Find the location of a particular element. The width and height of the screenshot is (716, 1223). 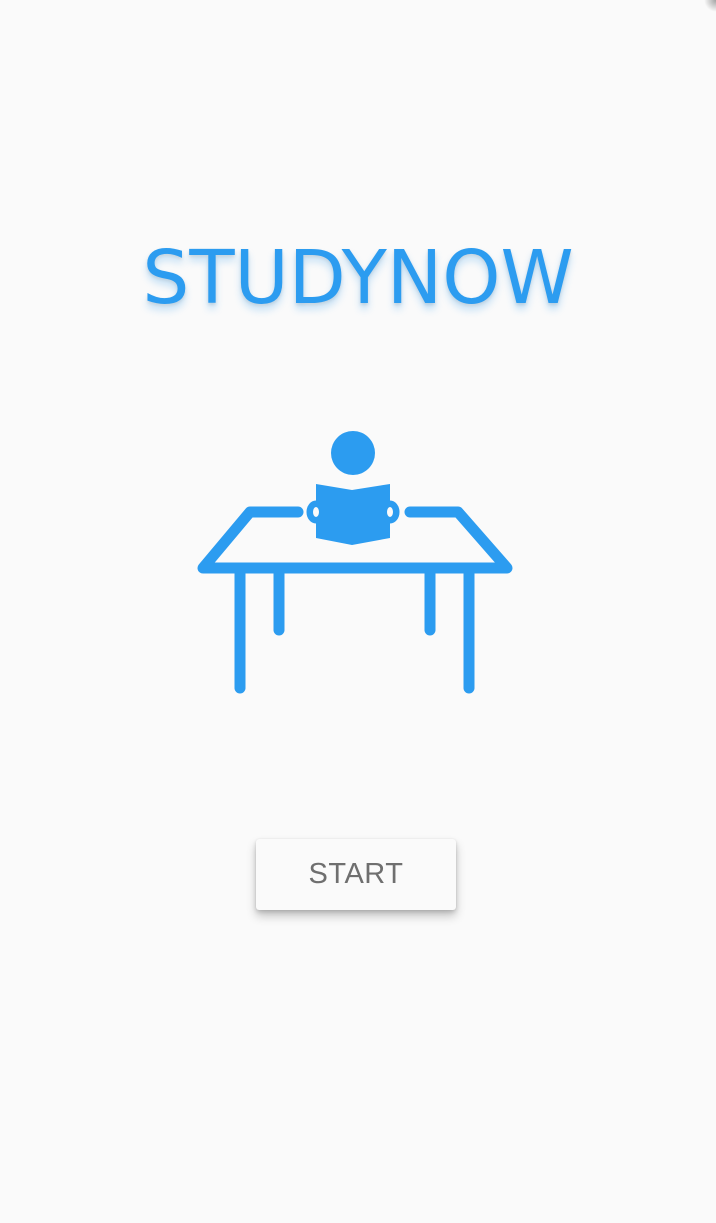

start-button: START is located at coordinates (356, 874).